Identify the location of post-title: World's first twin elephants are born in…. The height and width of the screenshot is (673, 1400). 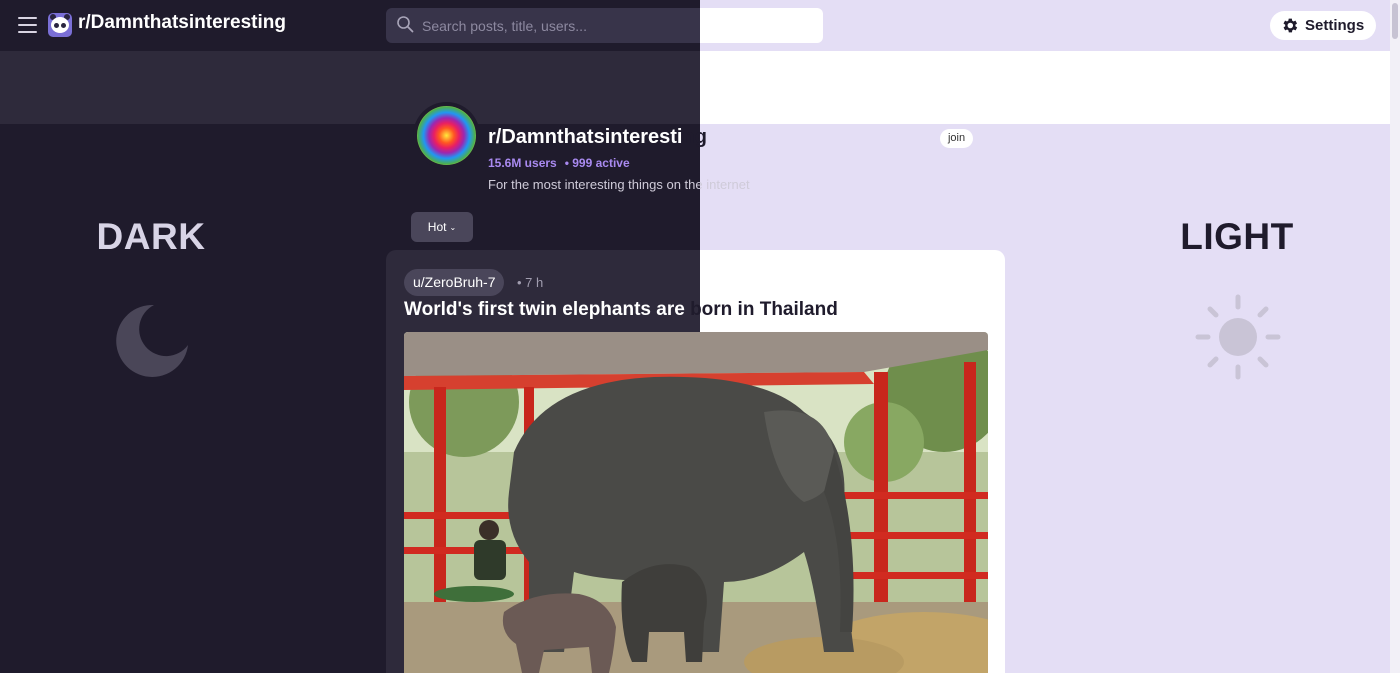
(621, 310).